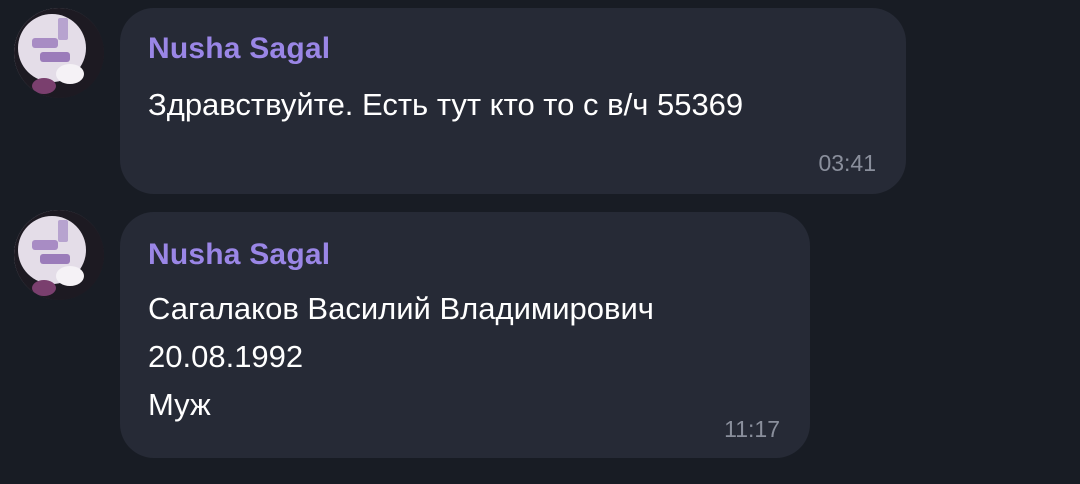 The height and width of the screenshot is (484, 1080). Describe the element at coordinates (847, 163) in the screenshot. I see `message-timestamp: 03:41` at that location.